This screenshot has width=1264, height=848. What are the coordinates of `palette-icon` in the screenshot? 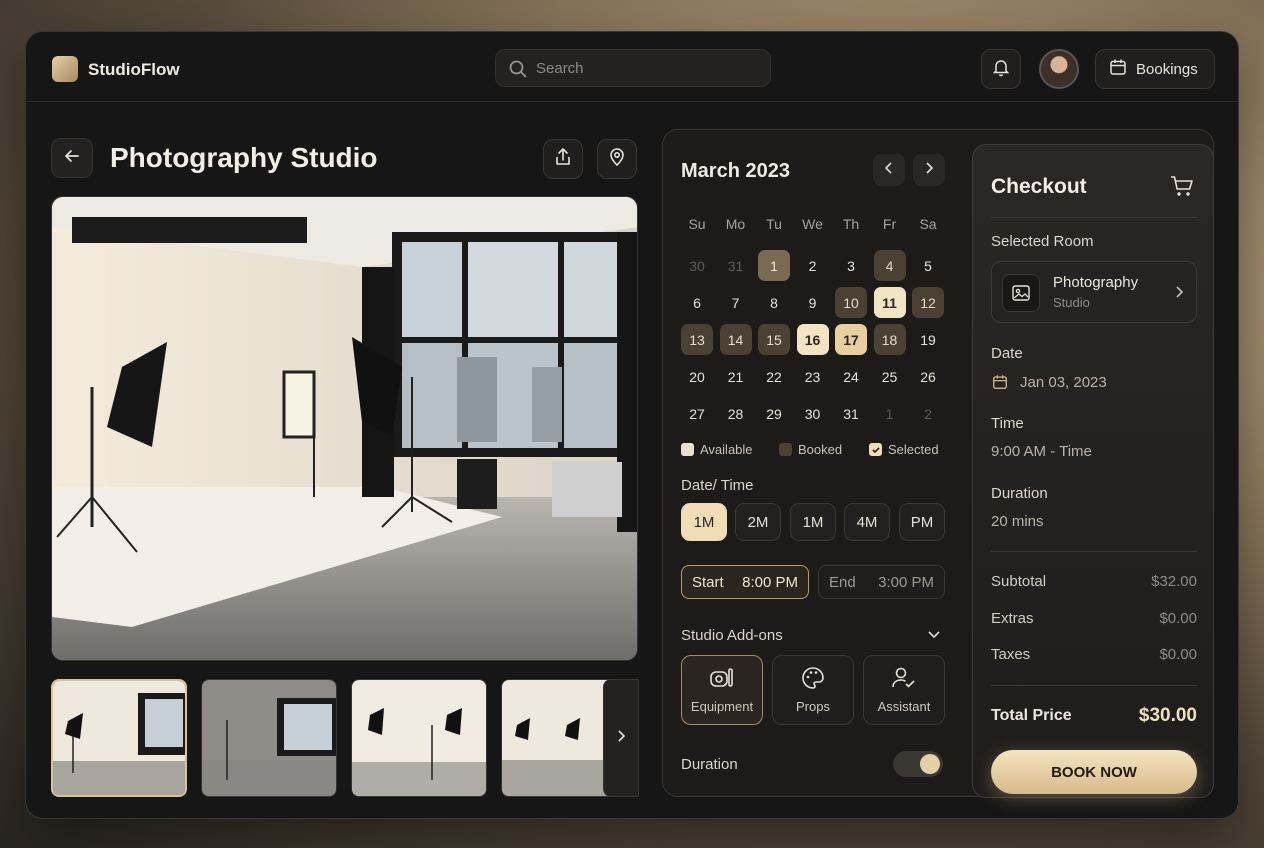 It's located at (813, 679).